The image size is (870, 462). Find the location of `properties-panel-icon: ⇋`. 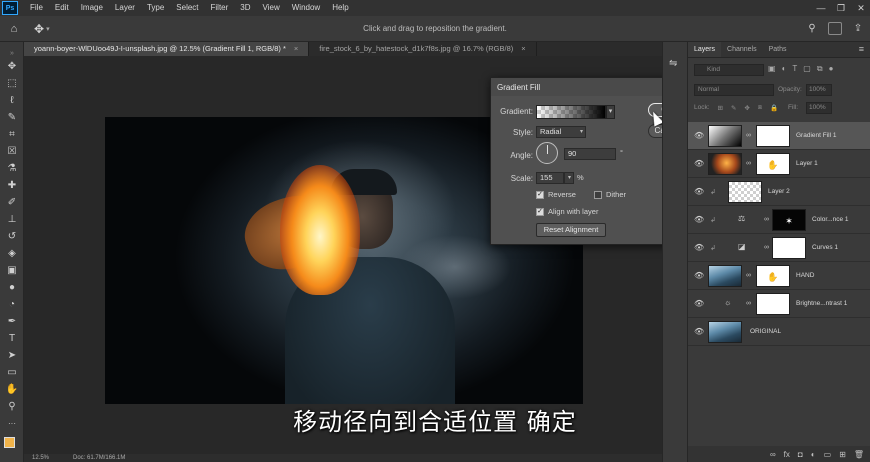

properties-panel-icon: ⇋ is located at coordinates (673, 63).